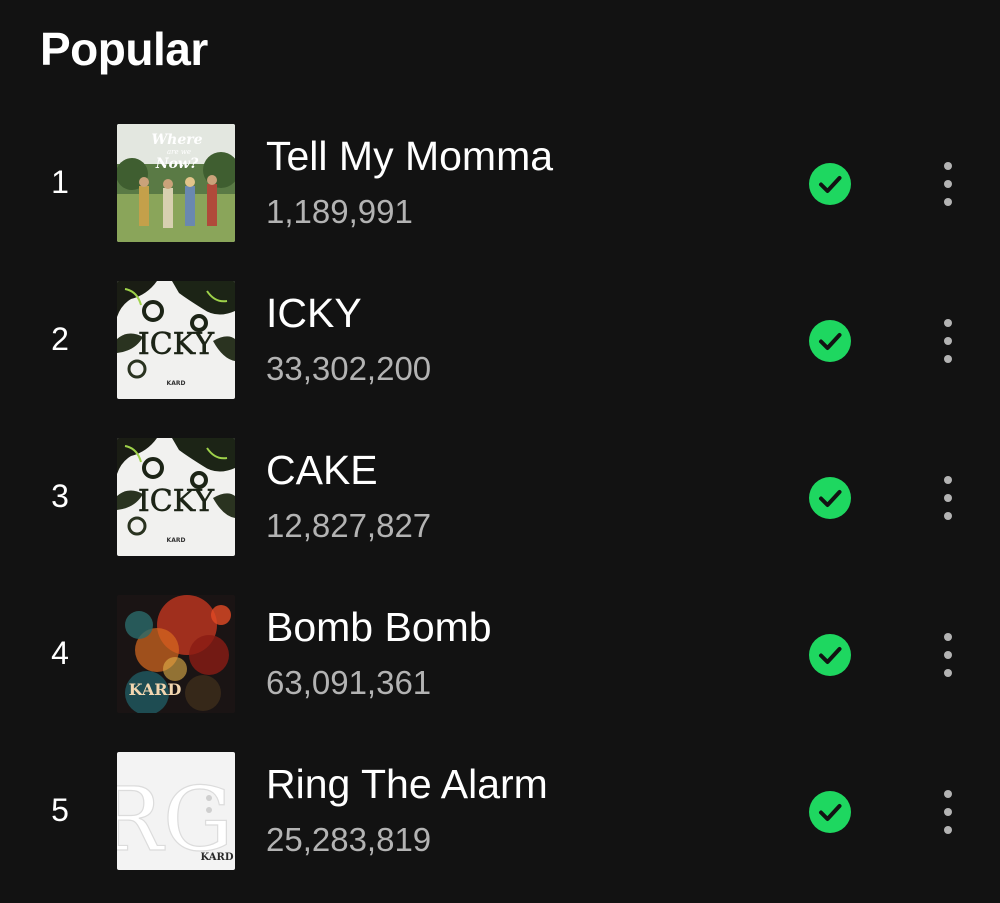  What do you see at coordinates (349, 839) in the screenshot?
I see `track-play-count: 25,283,819` at bounding box center [349, 839].